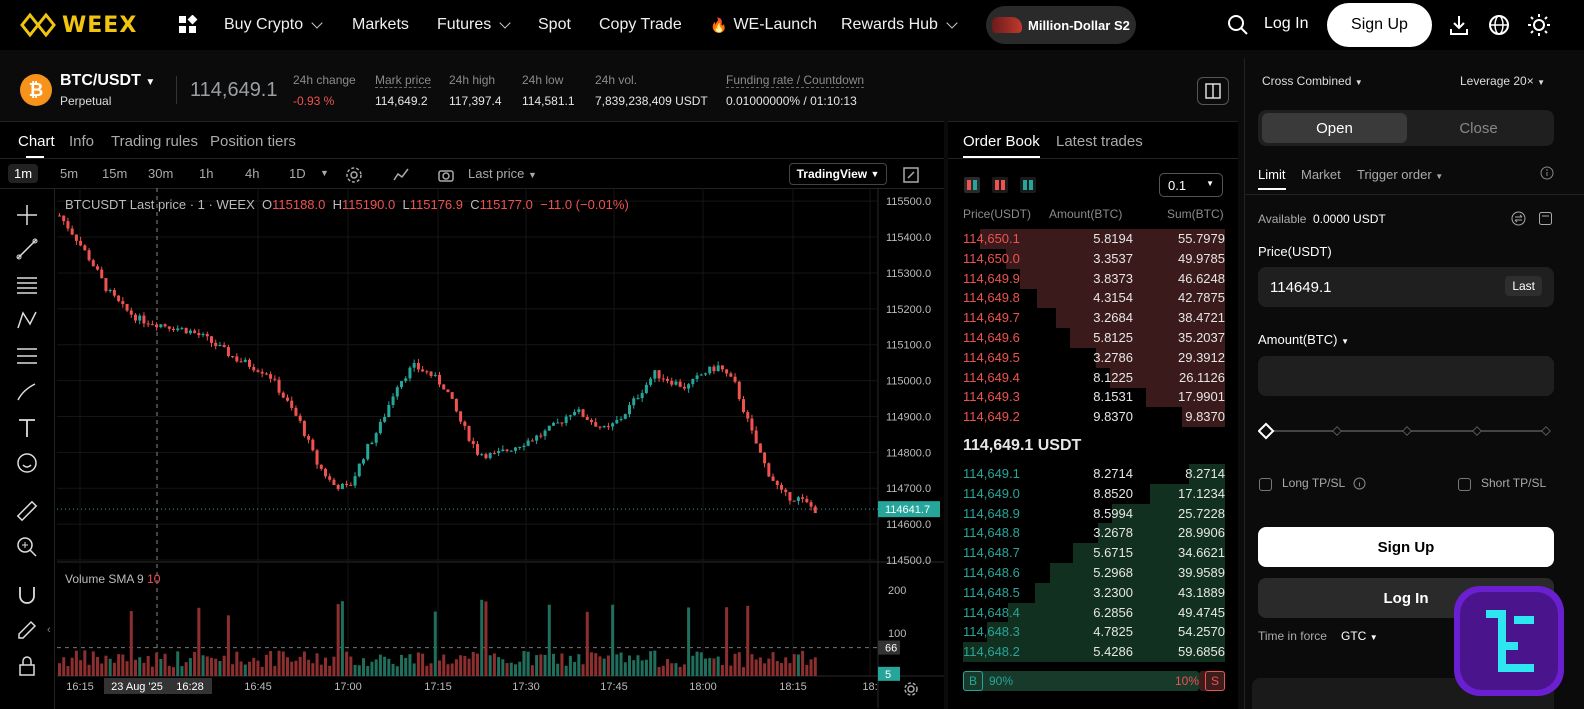  I want to click on close-tab: Close, so click(1478, 128).